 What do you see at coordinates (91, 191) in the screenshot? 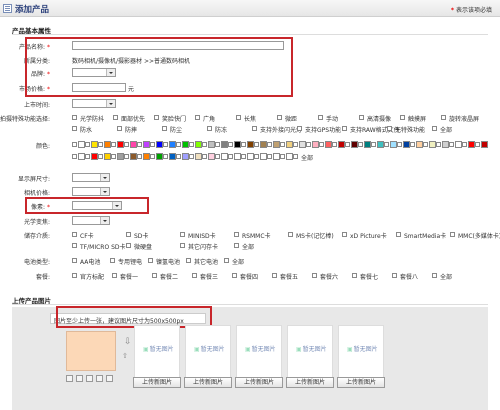
I see `body-price-select` at bounding box center [91, 191].